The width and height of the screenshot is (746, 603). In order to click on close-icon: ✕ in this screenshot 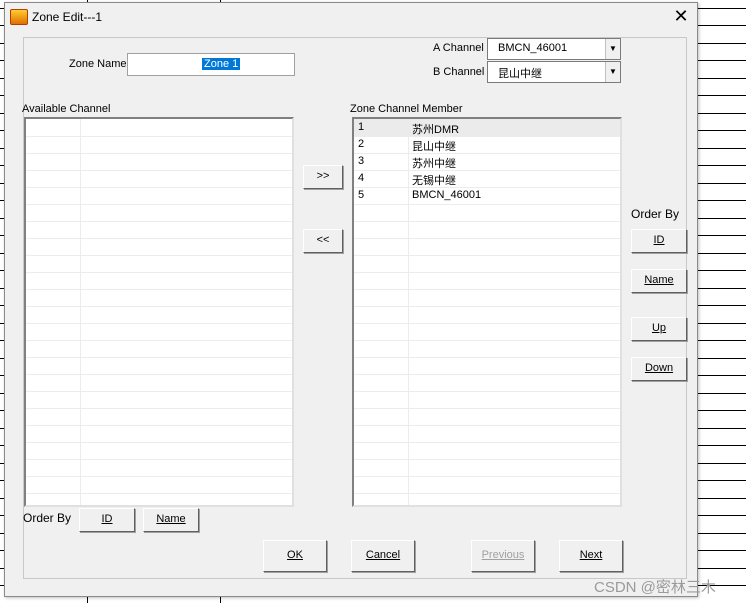, I will do `click(681, 16)`.